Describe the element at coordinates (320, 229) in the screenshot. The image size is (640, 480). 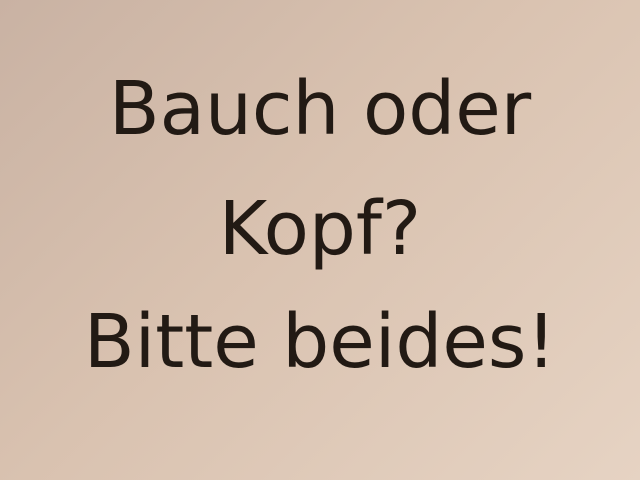
I see `slide-text-line-2: Kopf?` at that location.